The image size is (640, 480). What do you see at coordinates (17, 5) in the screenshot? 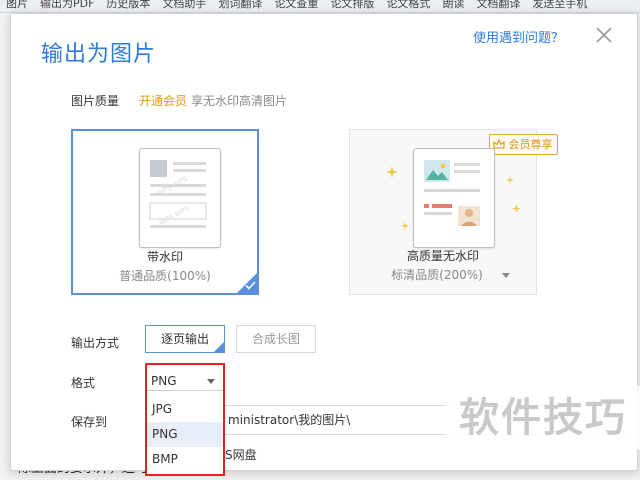
I see `toolbar-item: 图片` at bounding box center [17, 5].